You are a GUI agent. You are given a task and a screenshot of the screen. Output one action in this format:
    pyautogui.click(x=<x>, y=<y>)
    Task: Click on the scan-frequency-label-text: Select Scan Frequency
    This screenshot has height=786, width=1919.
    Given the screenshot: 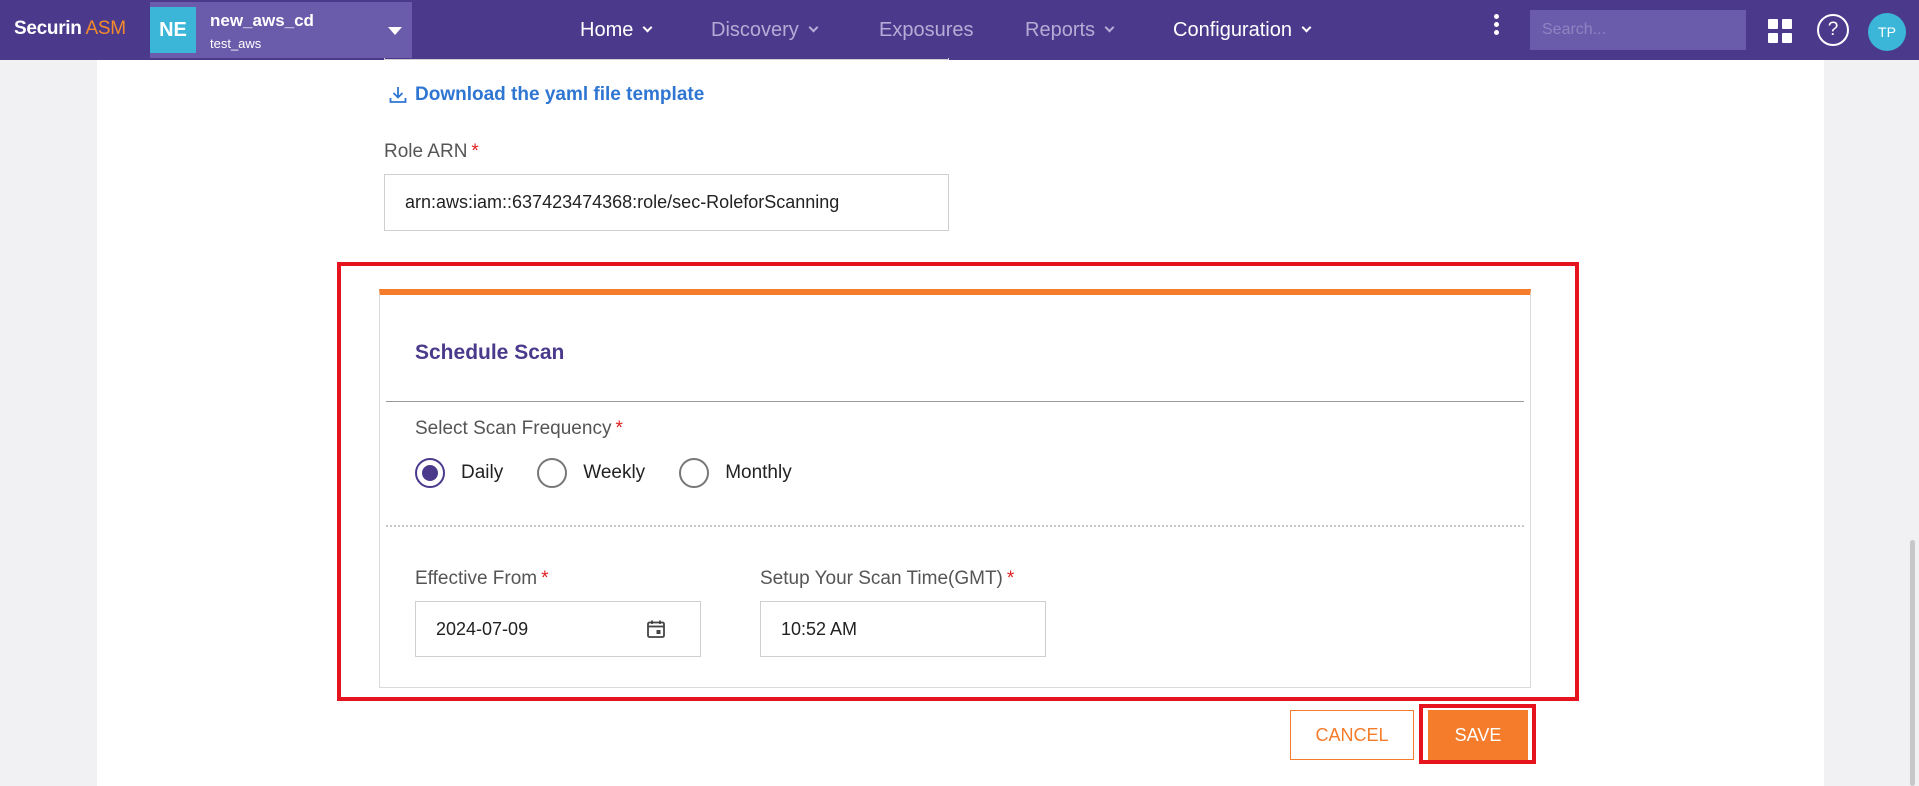 What is the action you would take?
    pyautogui.click(x=513, y=428)
    